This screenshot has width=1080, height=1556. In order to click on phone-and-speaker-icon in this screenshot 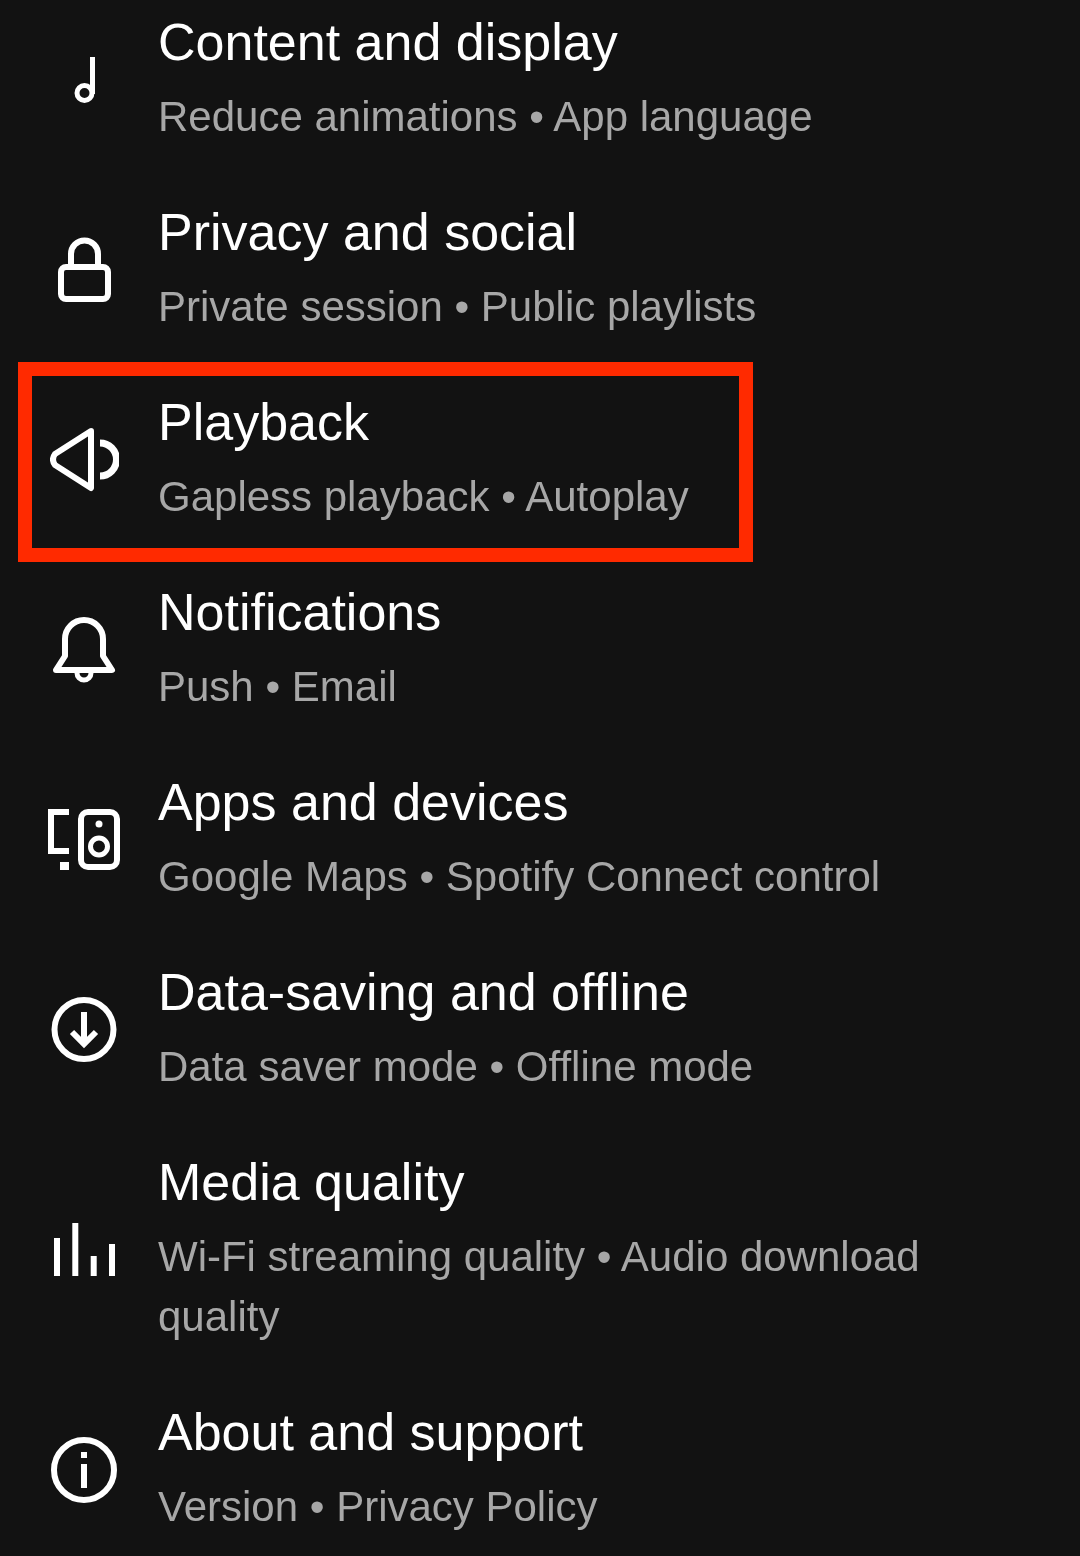, I will do `click(84, 839)`.